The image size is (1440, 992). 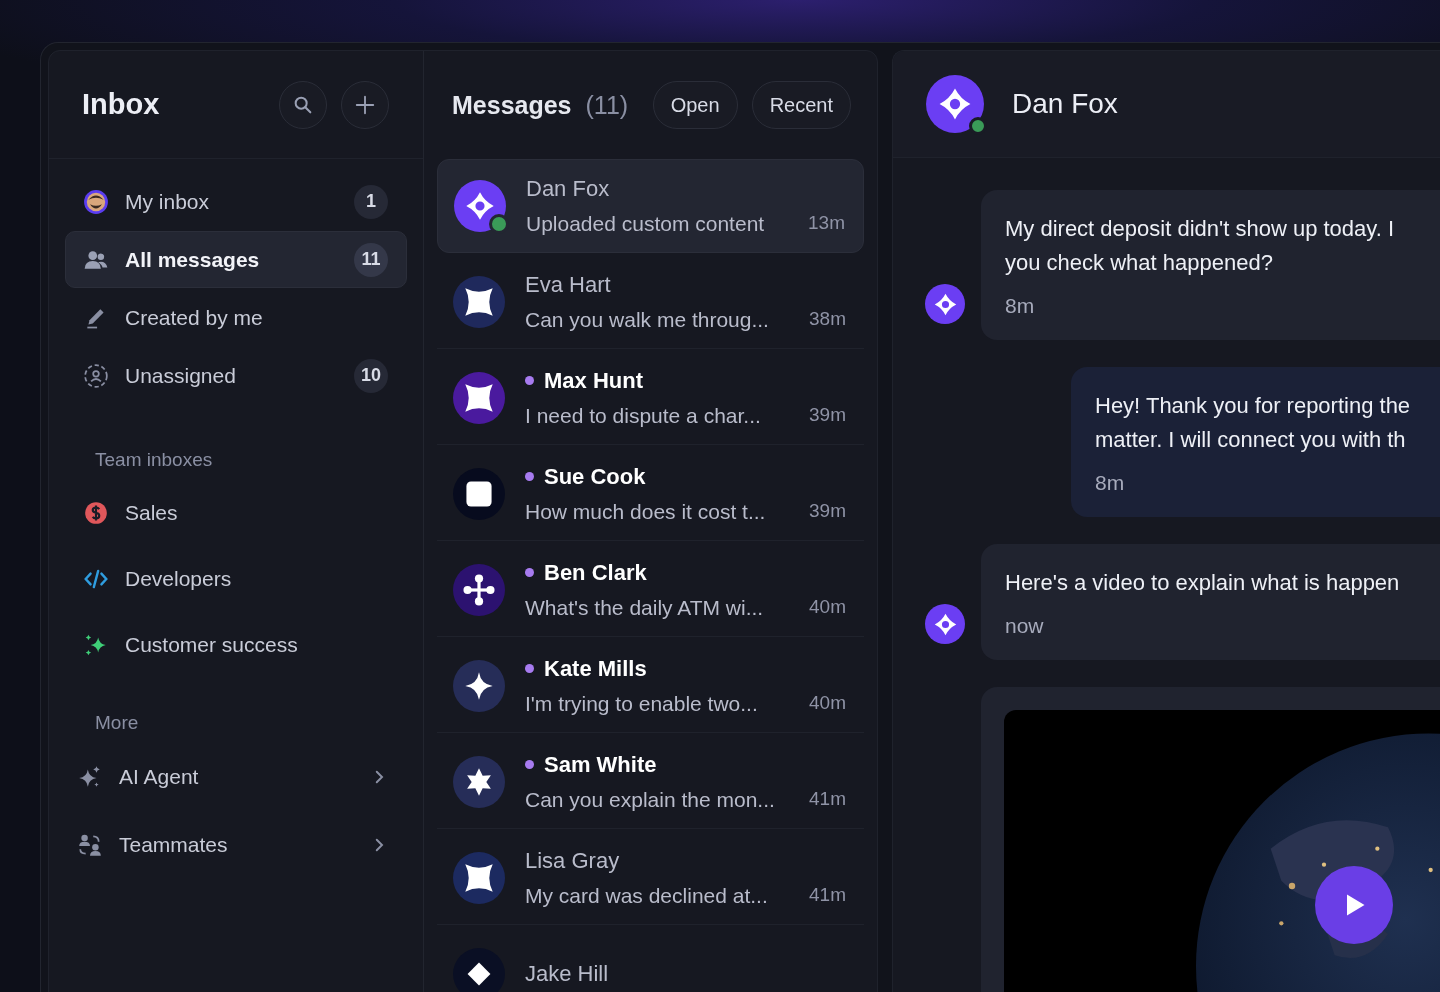 What do you see at coordinates (650, 494) in the screenshot?
I see `conversation-item: Sue Cook How much does it cost t... 39m` at bounding box center [650, 494].